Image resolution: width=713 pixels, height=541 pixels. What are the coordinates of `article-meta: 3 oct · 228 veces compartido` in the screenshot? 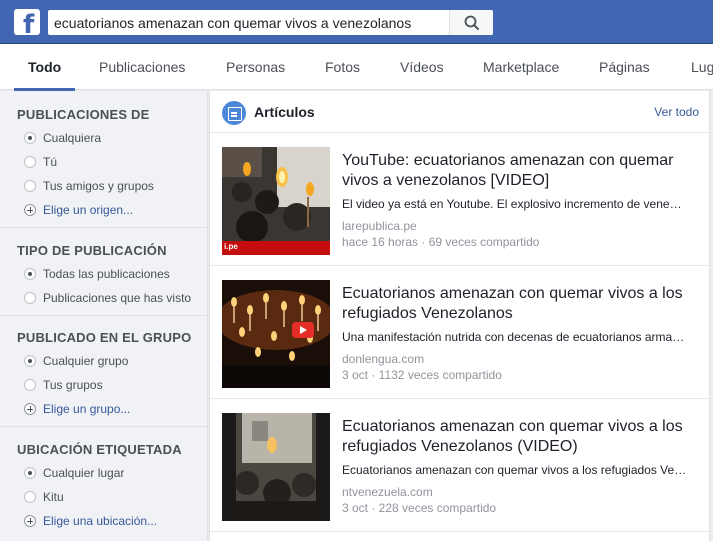 It's located at (419, 508).